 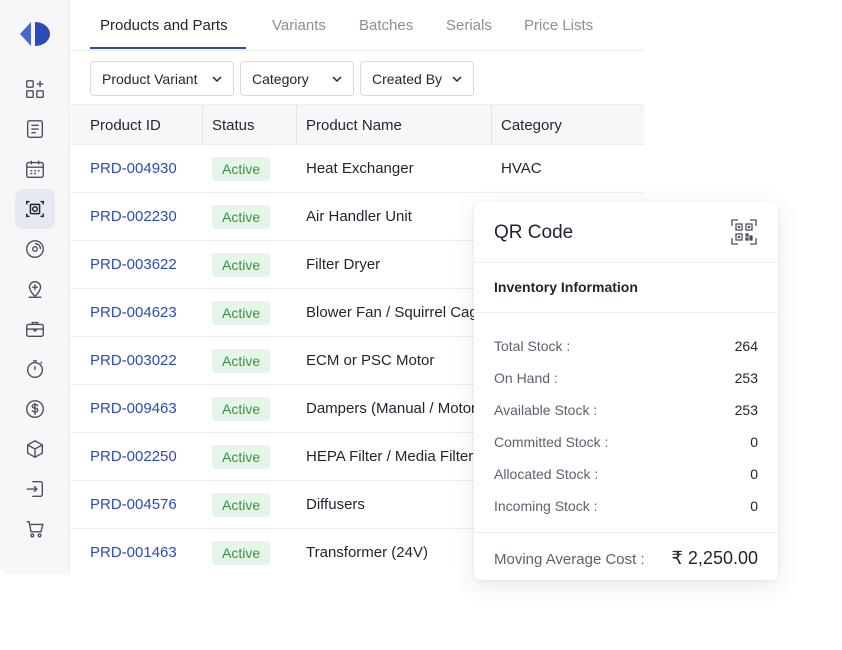 What do you see at coordinates (168, 48) in the screenshot?
I see `active-tab-indicator` at bounding box center [168, 48].